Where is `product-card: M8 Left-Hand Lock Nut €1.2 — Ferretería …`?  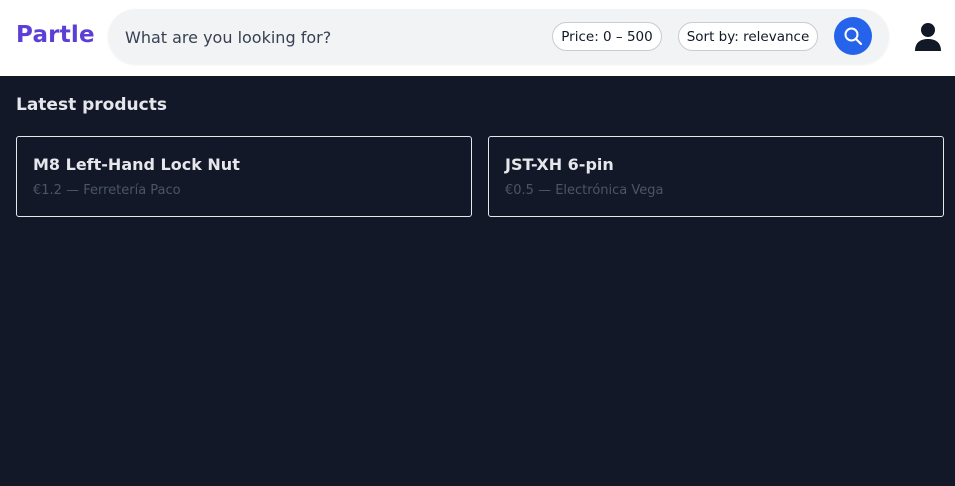 product-card: M8 Left-Hand Lock Nut €1.2 — Ferretería … is located at coordinates (244, 176).